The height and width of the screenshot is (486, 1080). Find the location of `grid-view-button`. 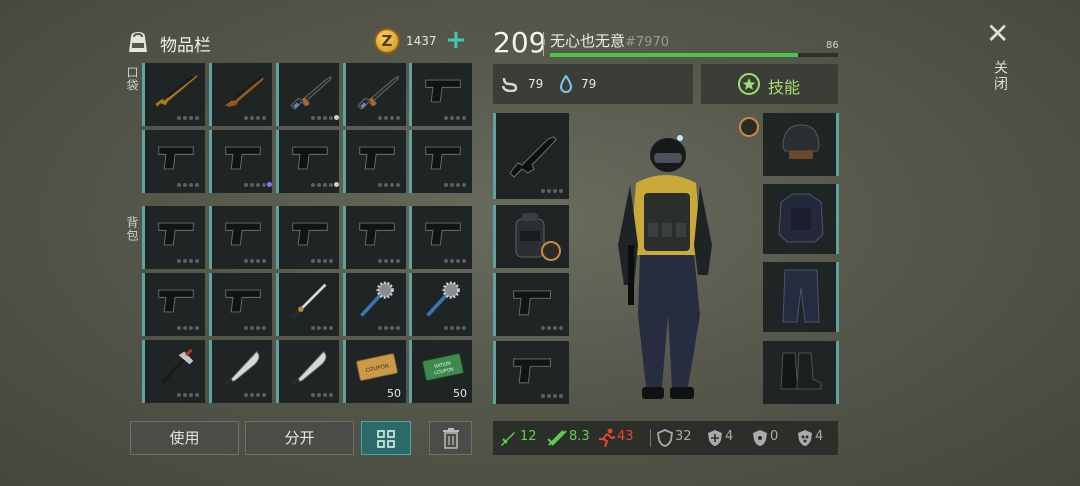

grid-view-button is located at coordinates (386, 438).